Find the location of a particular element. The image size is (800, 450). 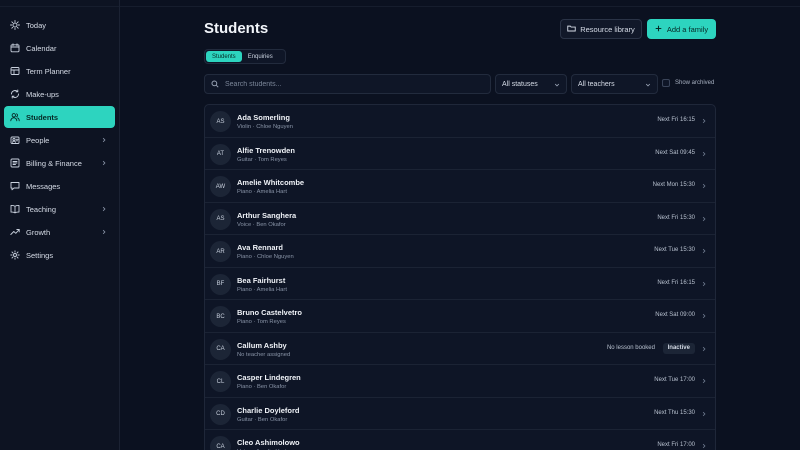

next-lesson: No lesson booked is located at coordinates (630, 347).